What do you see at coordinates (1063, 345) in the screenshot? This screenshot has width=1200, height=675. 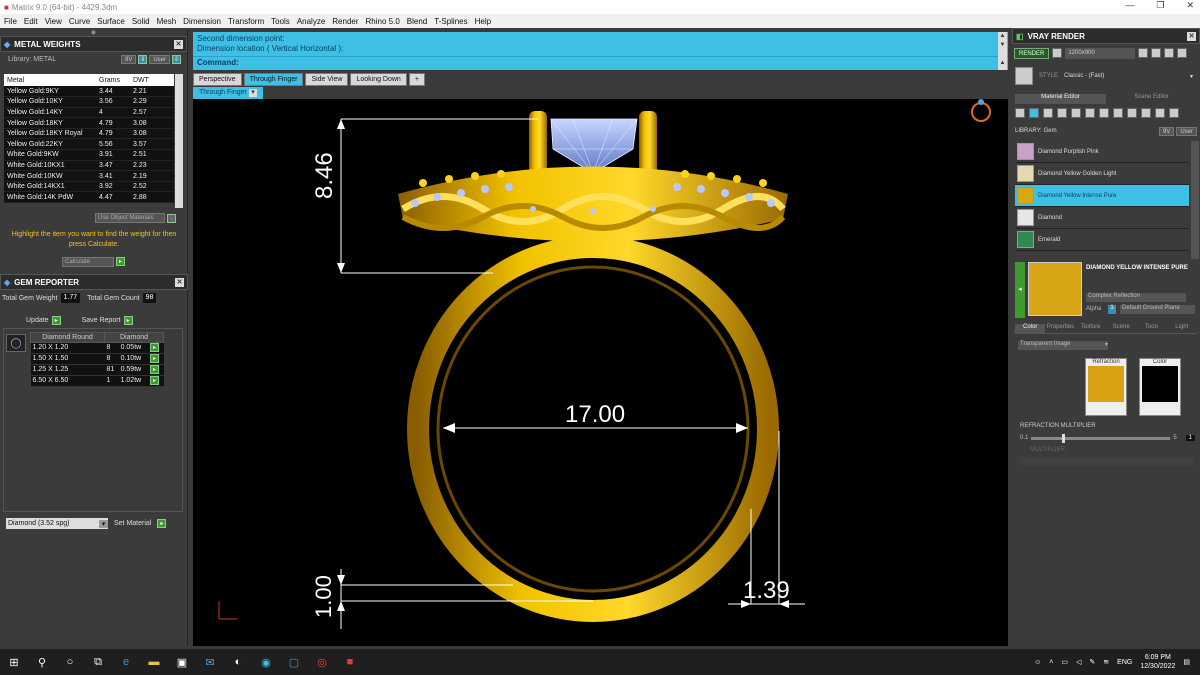 I see `transparent-select: Transparent Image ▾` at bounding box center [1063, 345].